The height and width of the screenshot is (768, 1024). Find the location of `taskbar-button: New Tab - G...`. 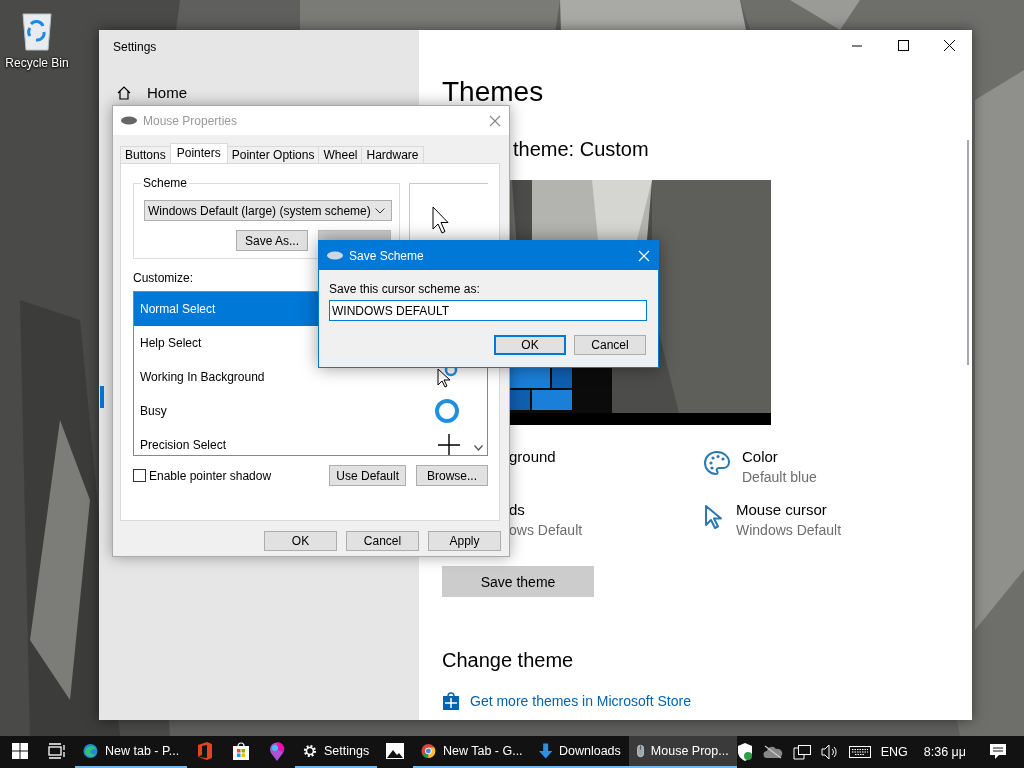

taskbar-button: New Tab - G... is located at coordinates (472, 752).